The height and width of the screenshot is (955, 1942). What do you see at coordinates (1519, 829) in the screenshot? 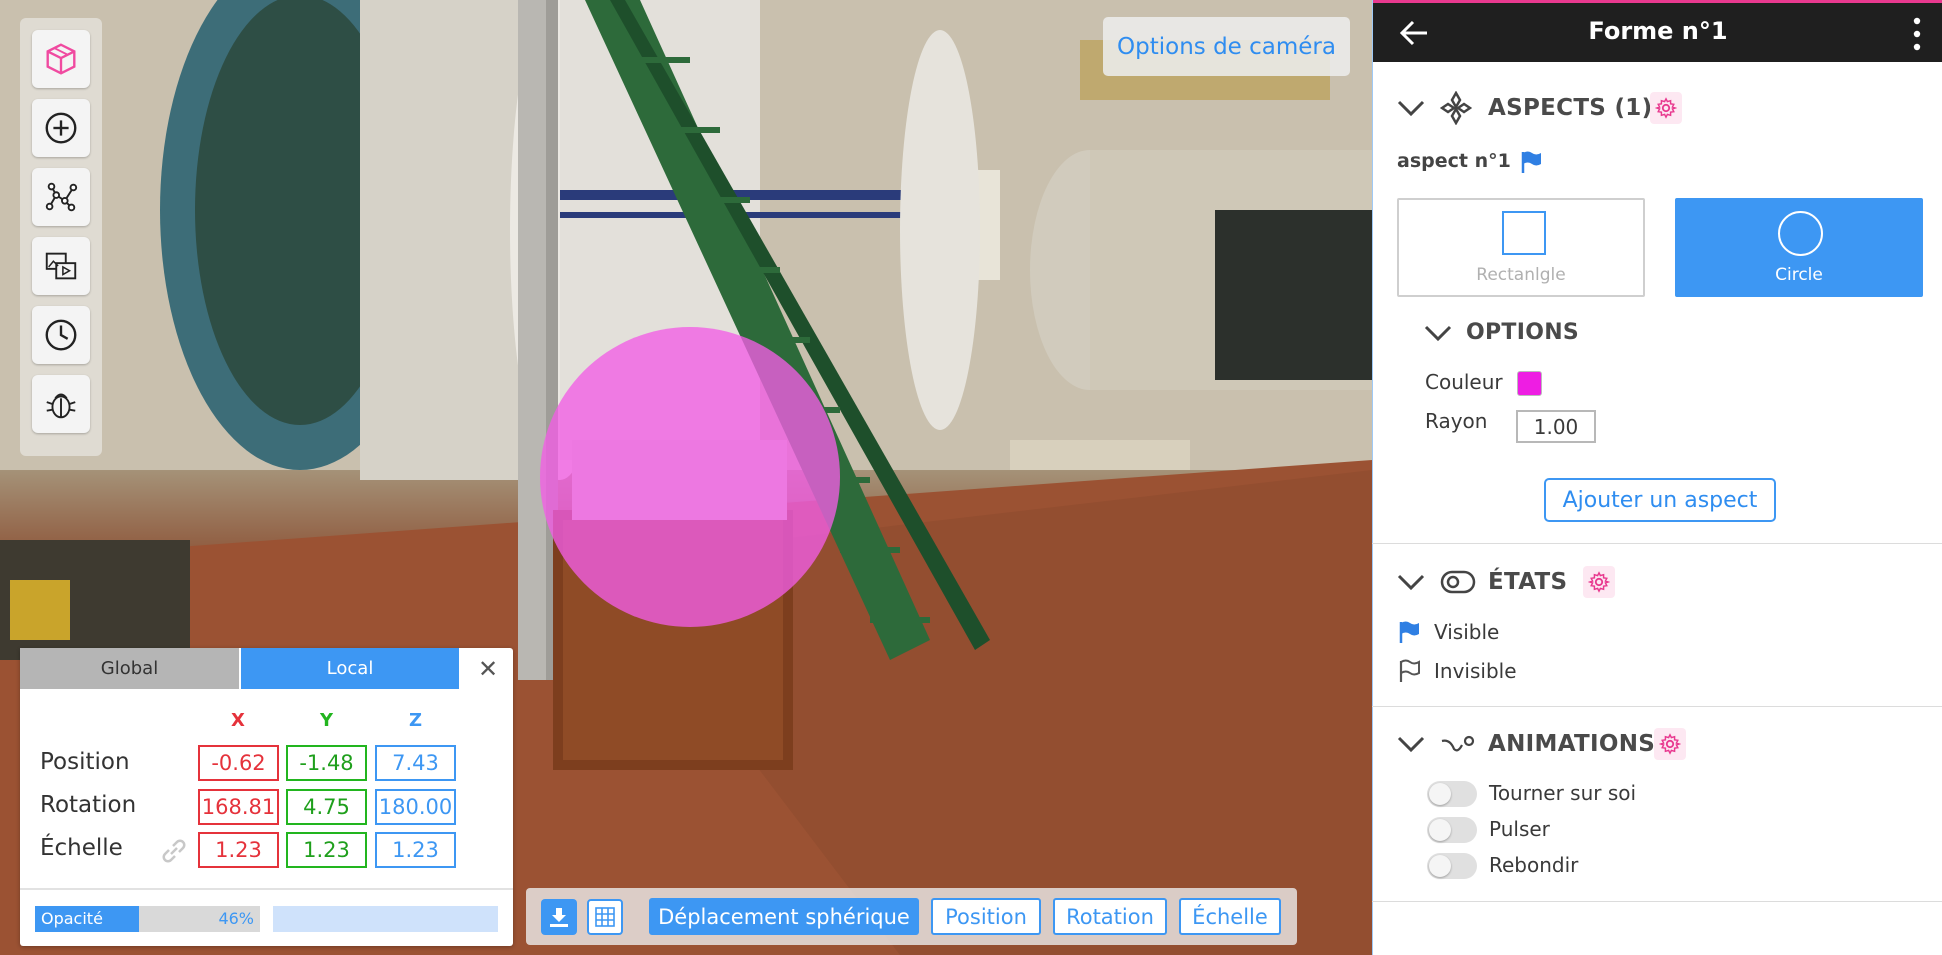
I see `animation-pulse-label: Pulser` at bounding box center [1519, 829].